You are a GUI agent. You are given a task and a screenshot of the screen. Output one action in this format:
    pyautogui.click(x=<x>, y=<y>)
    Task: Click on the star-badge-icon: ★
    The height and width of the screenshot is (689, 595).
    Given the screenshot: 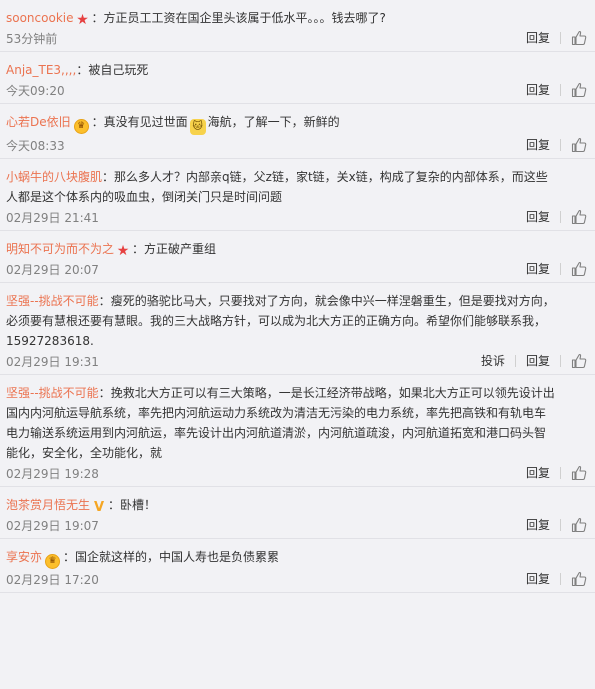 What is the action you would take?
    pyautogui.click(x=123, y=251)
    